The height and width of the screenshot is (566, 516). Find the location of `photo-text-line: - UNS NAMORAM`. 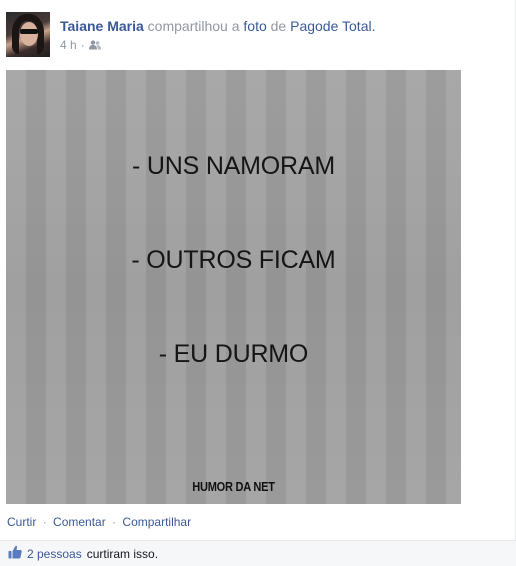

photo-text-line: - UNS NAMORAM is located at coordinates (233, 166).